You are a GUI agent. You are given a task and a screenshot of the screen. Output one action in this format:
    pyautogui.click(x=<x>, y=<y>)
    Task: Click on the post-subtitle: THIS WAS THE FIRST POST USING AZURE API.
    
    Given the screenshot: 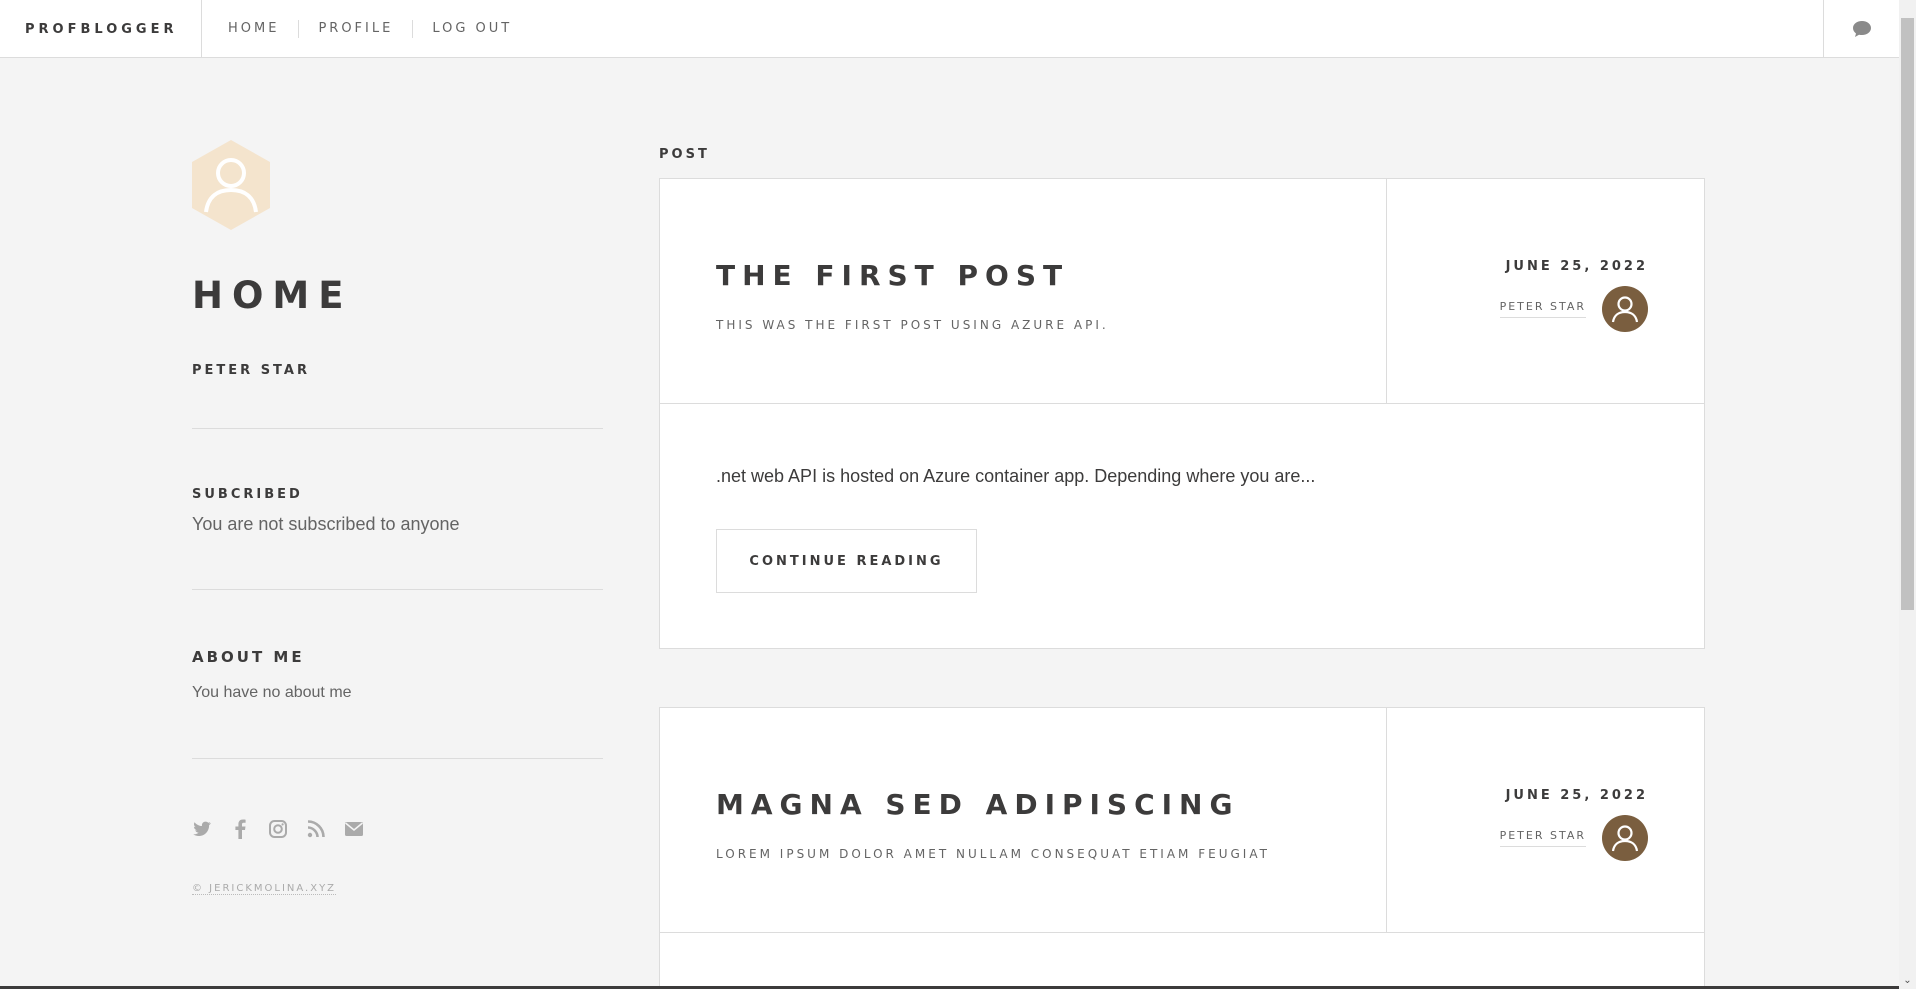 What is the action you would take?
    pyautogui.click(x=912, y=325)
    